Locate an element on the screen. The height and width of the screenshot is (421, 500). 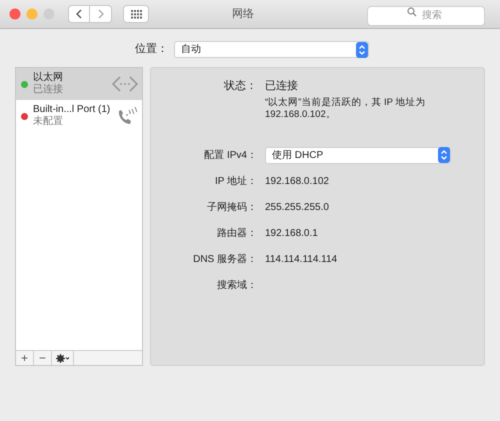
field-value: 192.168.0.102 is located at coordinates (297, 181).